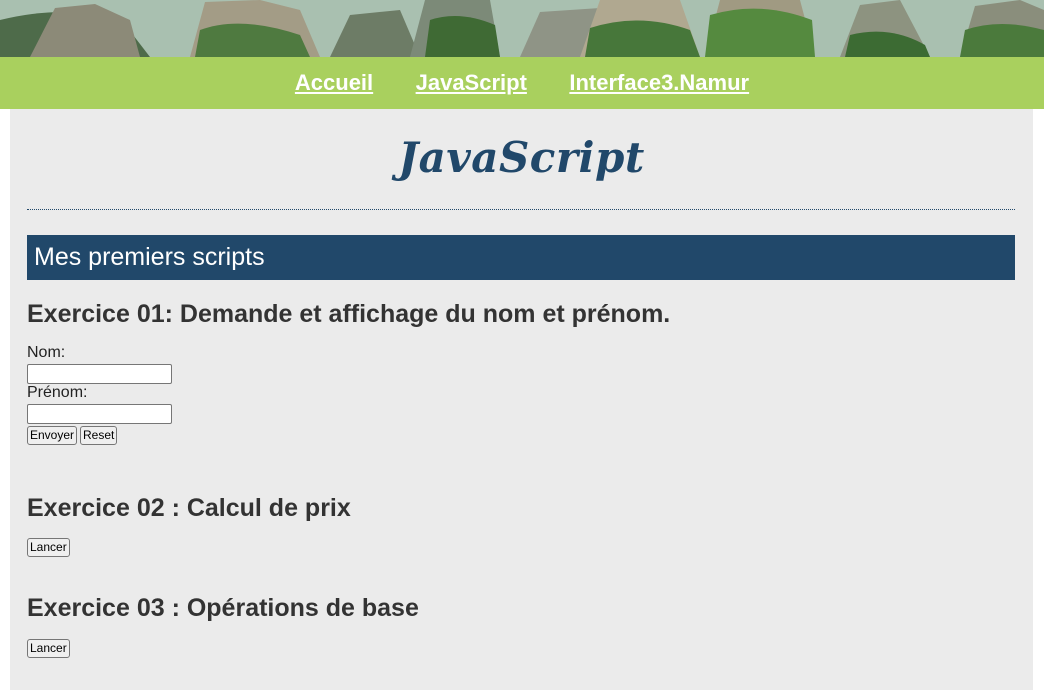  I want to click on page-title: JavaScript, so click(521, 157).